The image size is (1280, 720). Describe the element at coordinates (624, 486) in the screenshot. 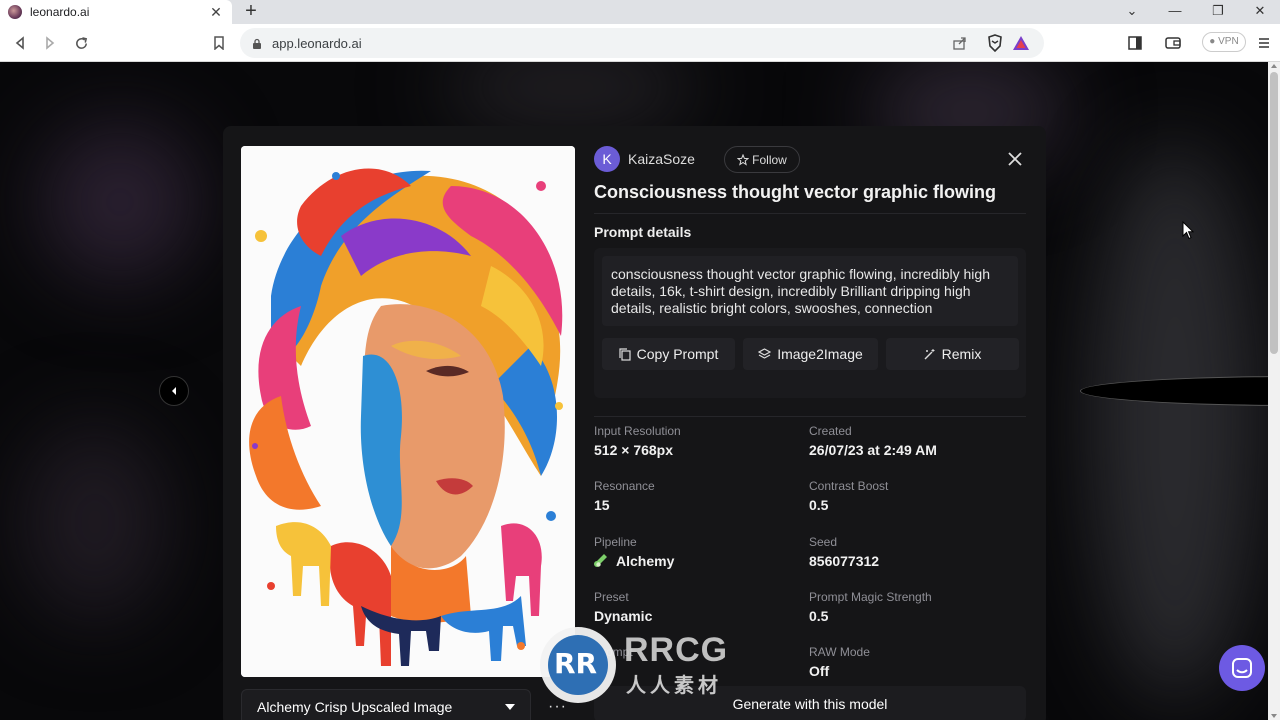

I see `meta-label: Resonance` at that location.